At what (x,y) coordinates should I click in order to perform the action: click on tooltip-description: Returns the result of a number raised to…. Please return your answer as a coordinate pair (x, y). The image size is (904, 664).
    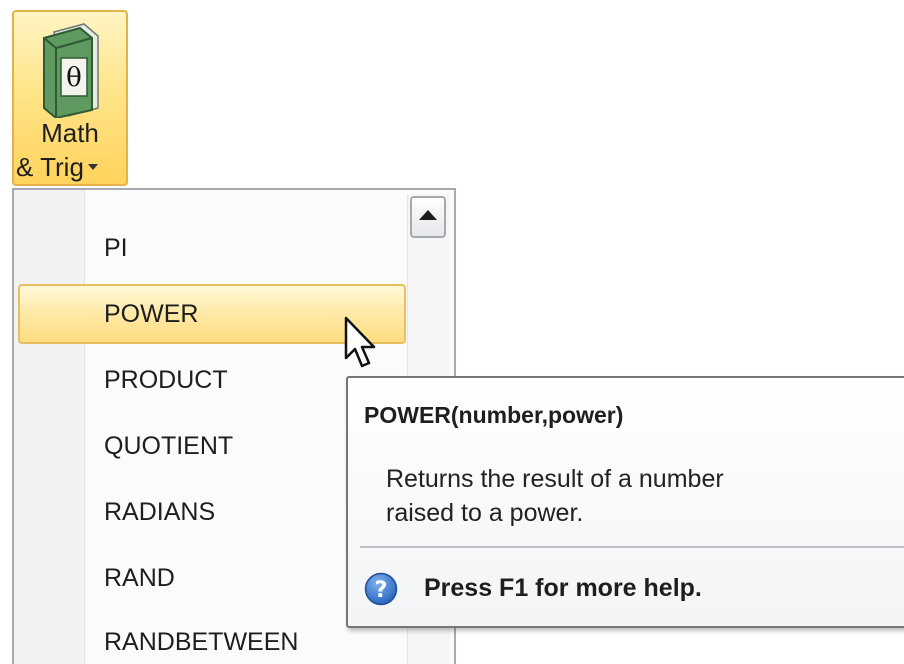
    Looking at the image, I should click on (555, 496).